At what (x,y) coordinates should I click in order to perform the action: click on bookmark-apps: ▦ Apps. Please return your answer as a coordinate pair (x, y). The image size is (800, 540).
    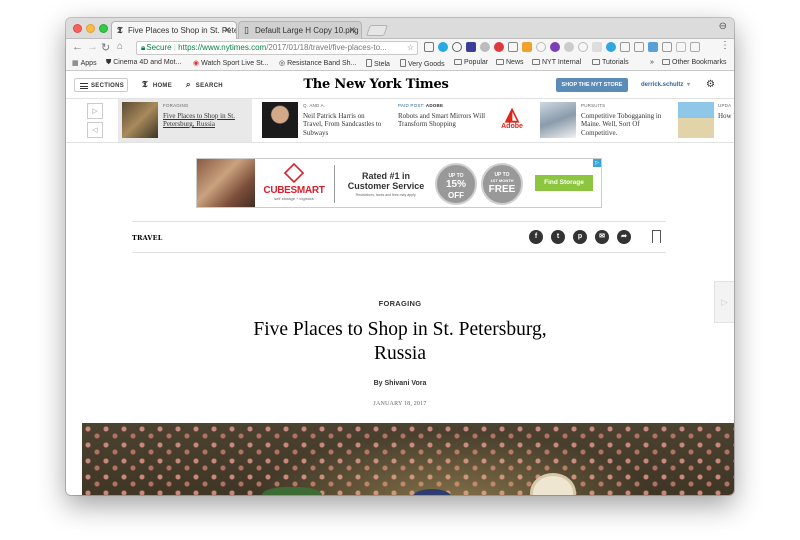
    Looking at the image, I should click on (84, 63).